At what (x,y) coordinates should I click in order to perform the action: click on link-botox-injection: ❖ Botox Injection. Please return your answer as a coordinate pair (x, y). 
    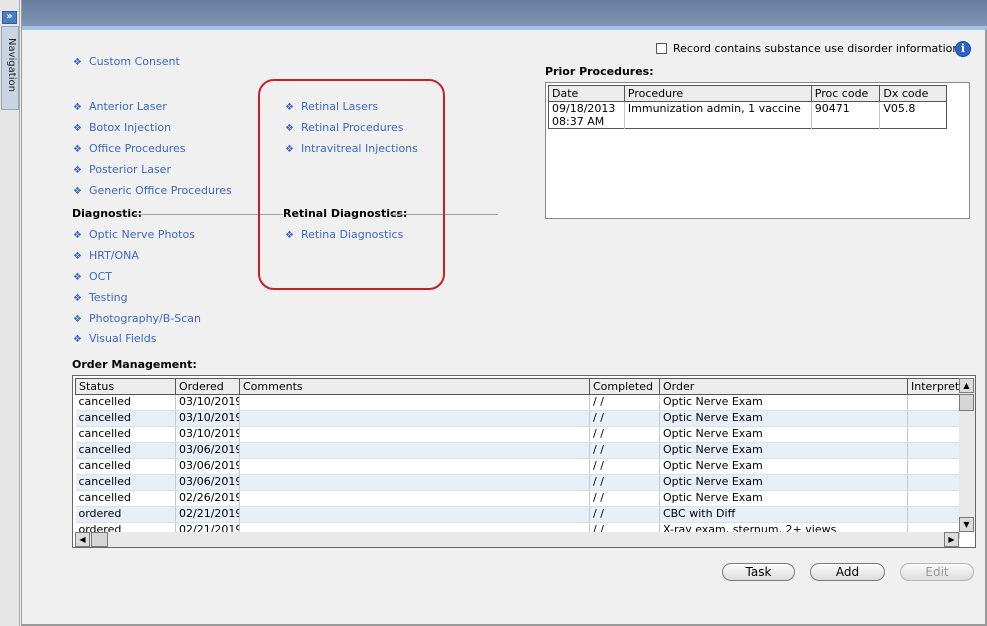
    Looking at the image, I should click on (122, 127).